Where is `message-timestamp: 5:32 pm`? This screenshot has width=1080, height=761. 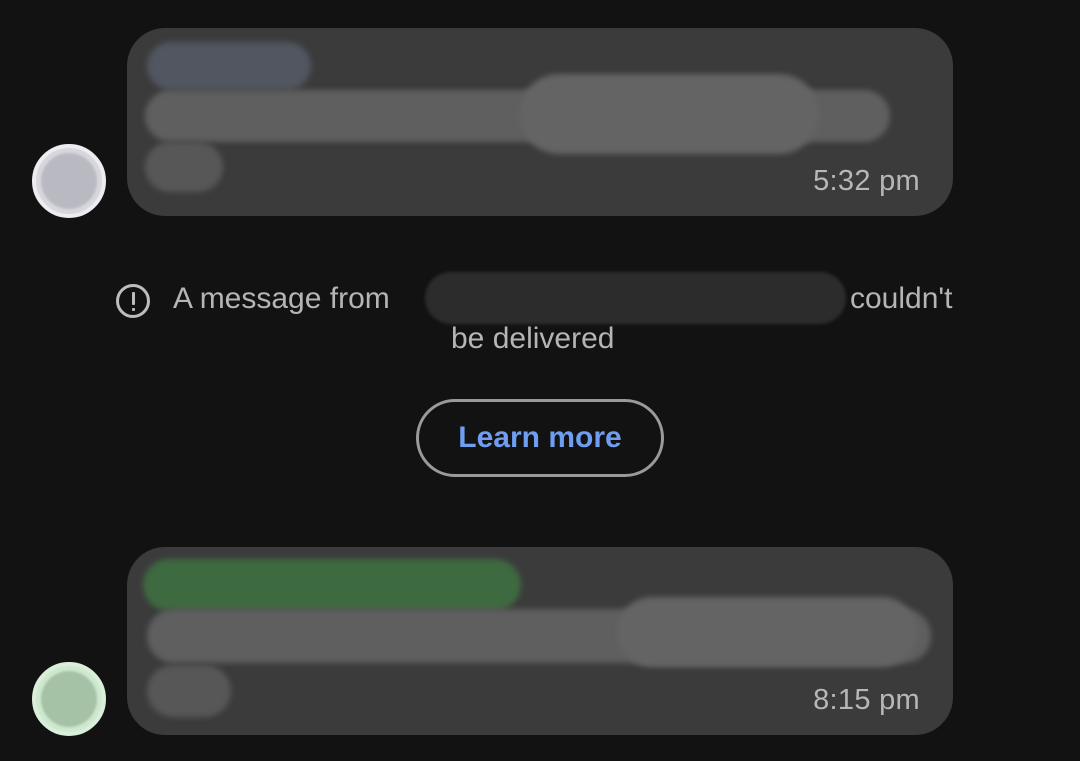
message-timestamp: 5:32 pm is located at coordinates (866, 181).